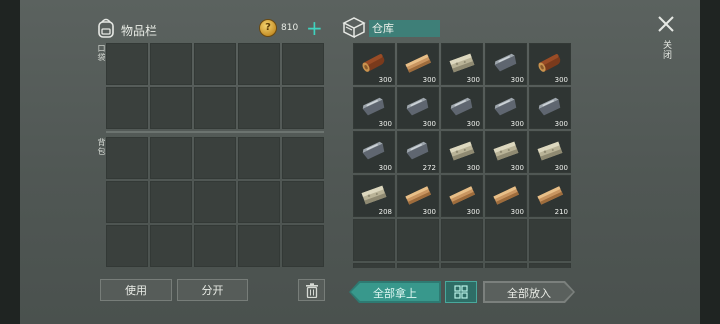 The width and height of the screenshot is (720, 324). I want to click on coin-icon: ?, so click(268, 28).